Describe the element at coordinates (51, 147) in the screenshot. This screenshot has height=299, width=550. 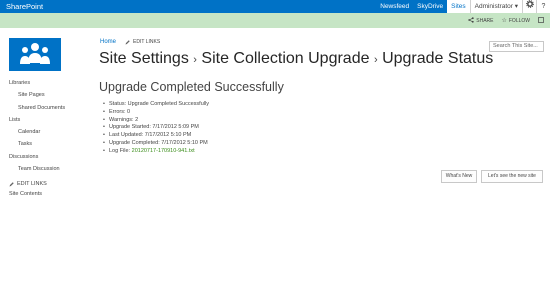
I see `nav-item-tasks: Tasks` at that location.